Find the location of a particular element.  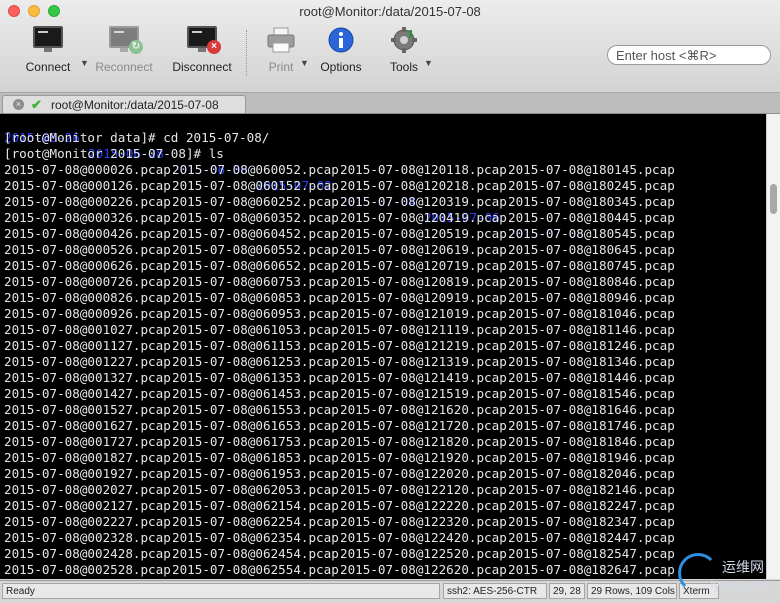

file-entry: 2015-07-08@121419.pcap is located at coordinates (423, 377).